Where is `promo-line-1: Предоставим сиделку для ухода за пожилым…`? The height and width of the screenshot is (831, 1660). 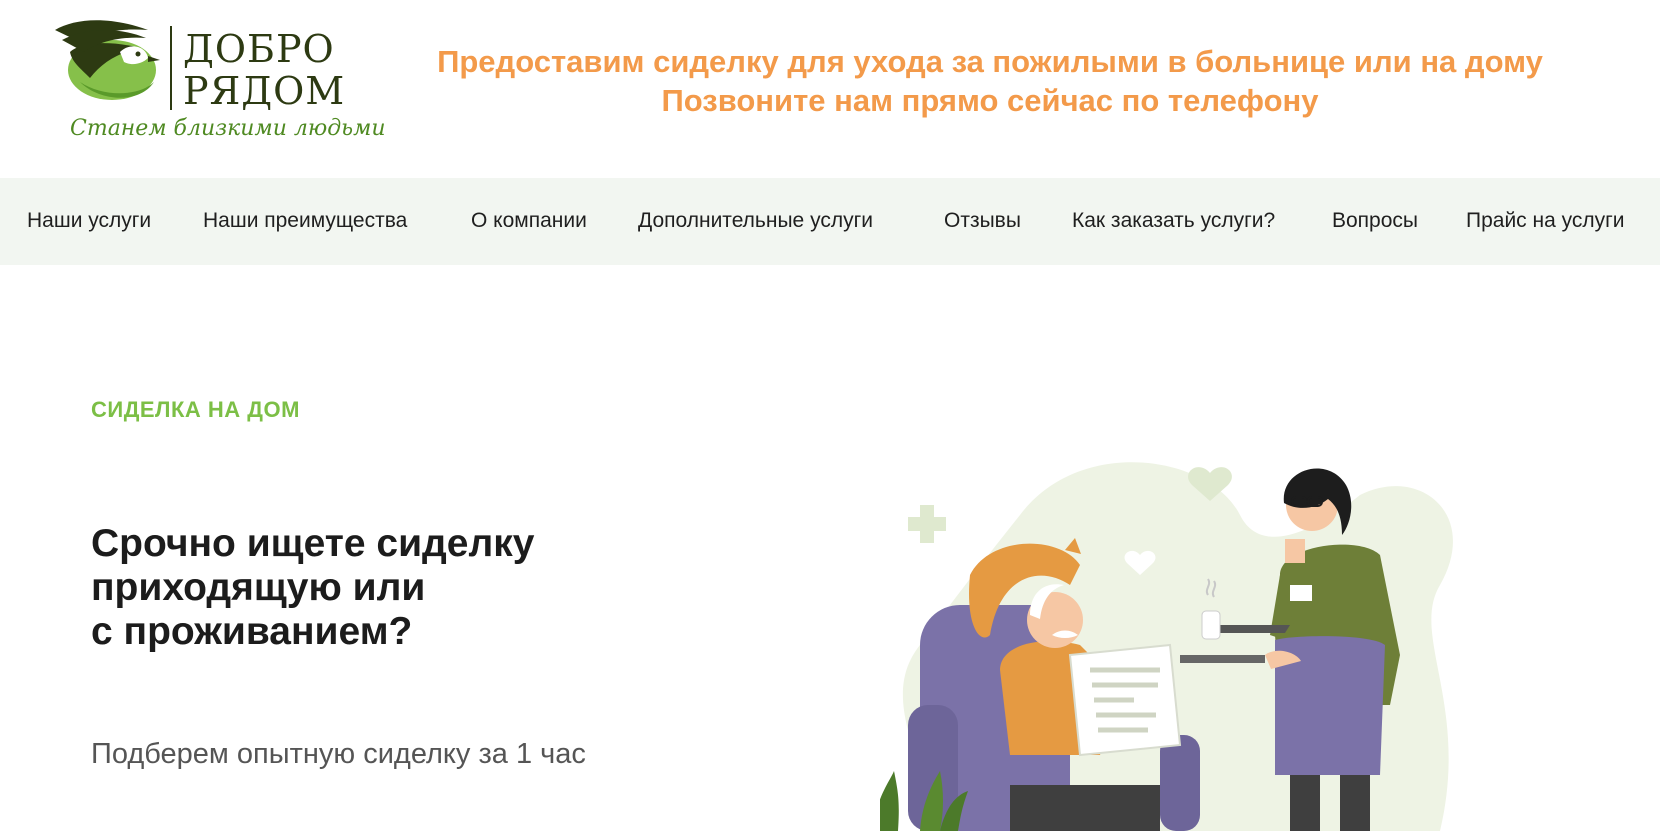 promo-line-1: Предоставим сиделку для ухода за пожилым… is located at coordinates (990, 61).